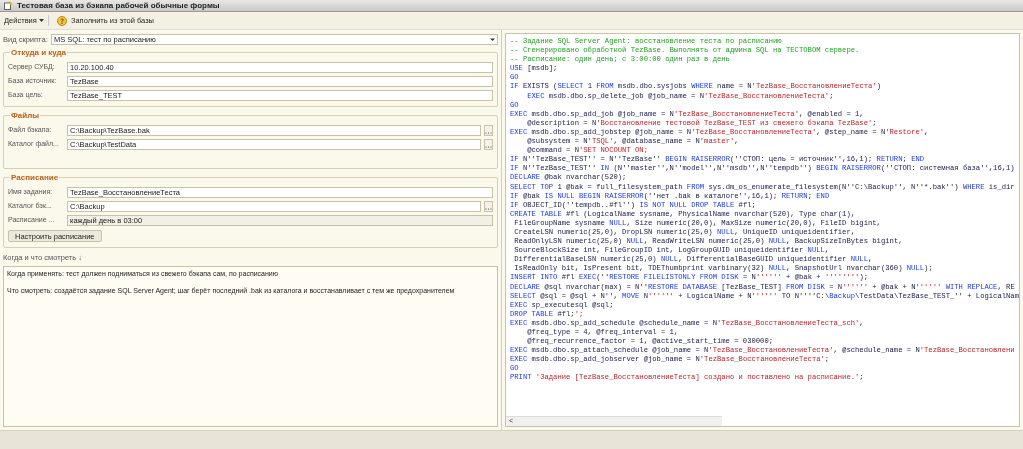 The height and width of the screenshot is (449, 1023). I want to click on help-icon, so click(61, 20).